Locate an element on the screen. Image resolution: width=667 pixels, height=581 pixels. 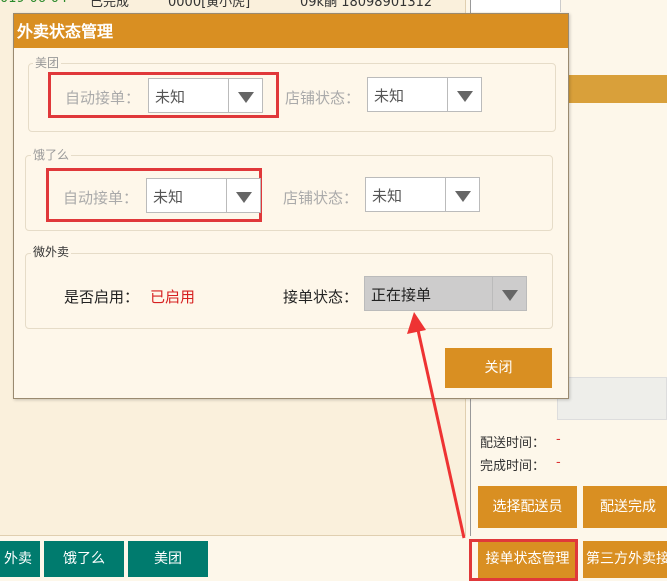
annotation-arrow is located at coordinates (436, 425).